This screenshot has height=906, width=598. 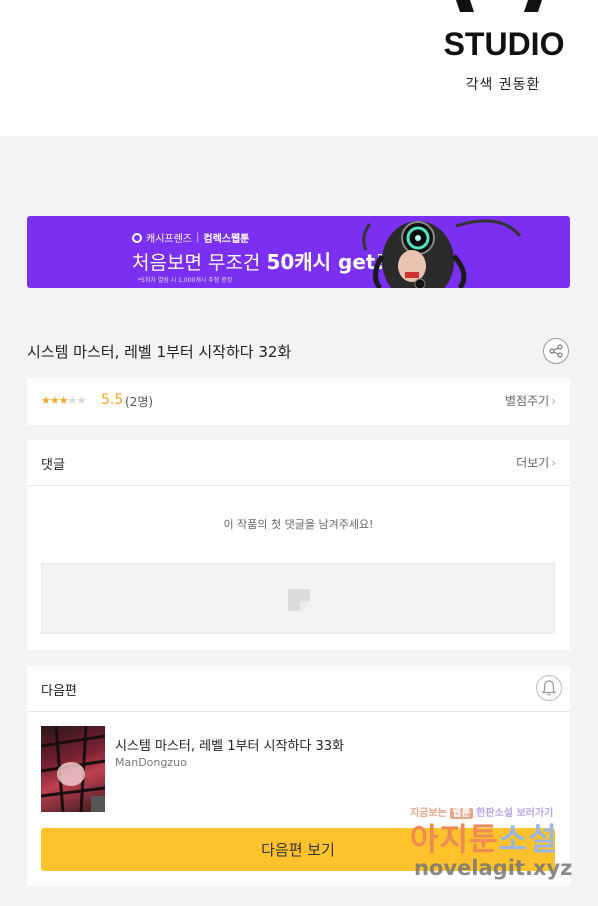 I want to click on studio-logo: STUDIO, so click(x=504, y=30).